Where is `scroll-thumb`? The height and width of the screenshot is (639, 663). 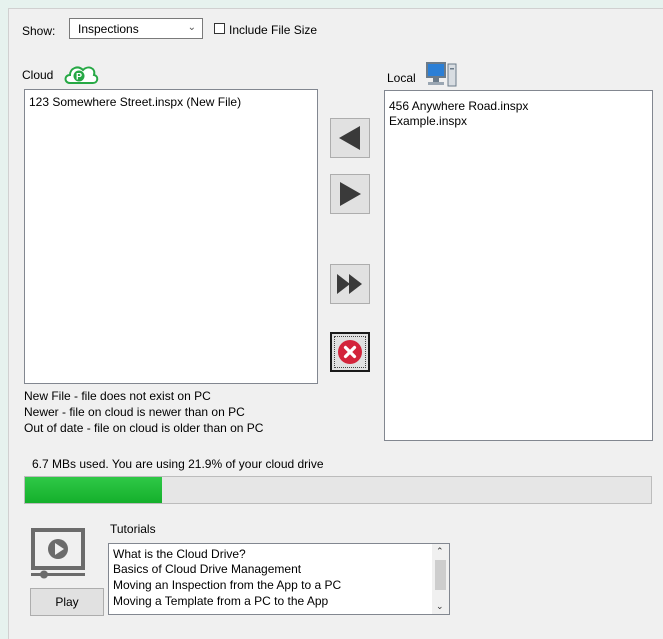
scroll-thumb is located at coordinates (440, 575).